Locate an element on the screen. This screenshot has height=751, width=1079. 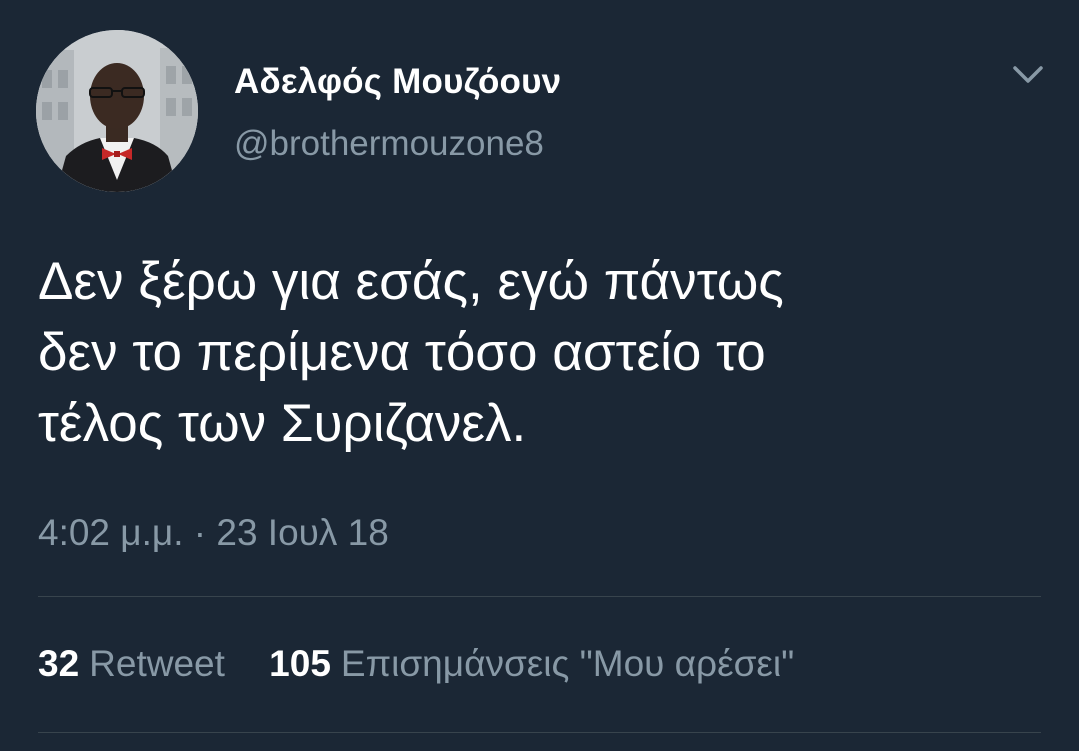
likes-label: Επισημάνσεις "Μου αρέσει" is located at coordinates (567, 663).